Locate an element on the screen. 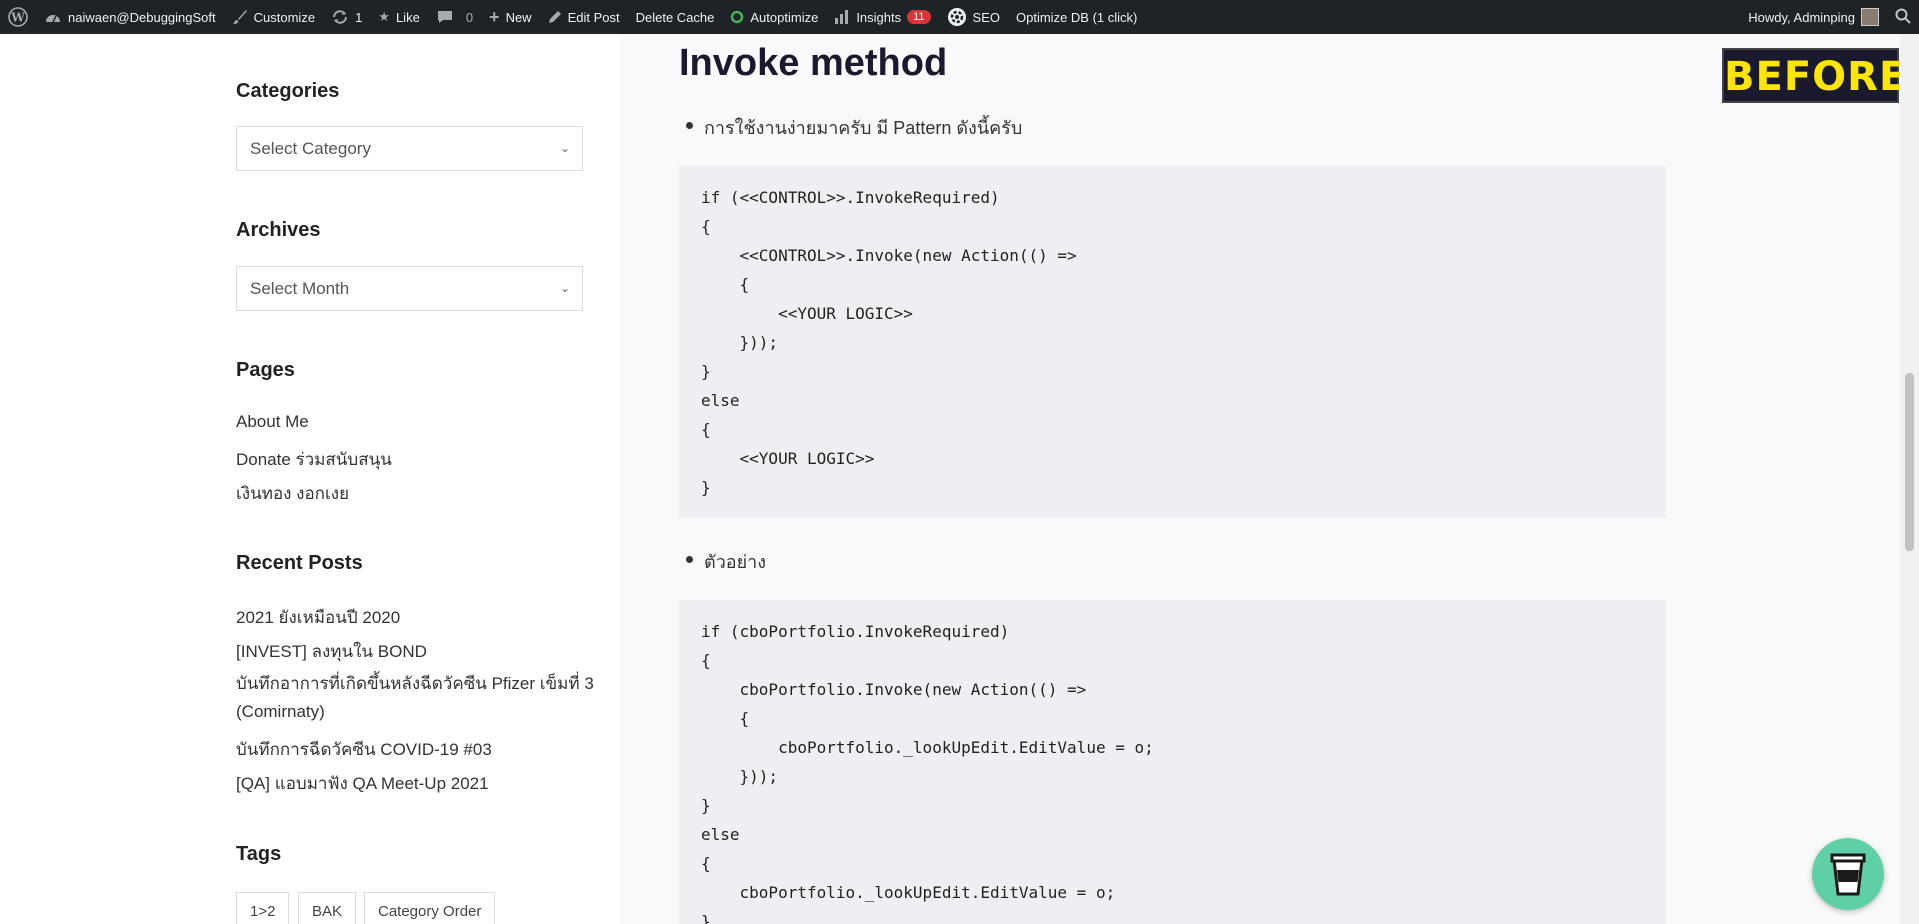 The image size is (1919, 924). page-link-money: เงินทอง งอกเงย is located at coordinates (292, 493).